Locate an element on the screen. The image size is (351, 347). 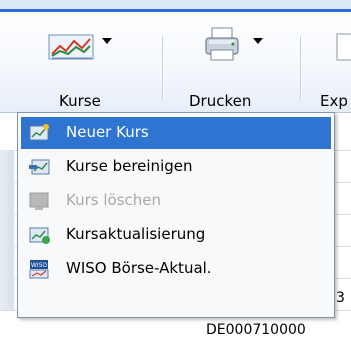
menu-item-label: Neuer Kurs is located at coordinates (107, 132).